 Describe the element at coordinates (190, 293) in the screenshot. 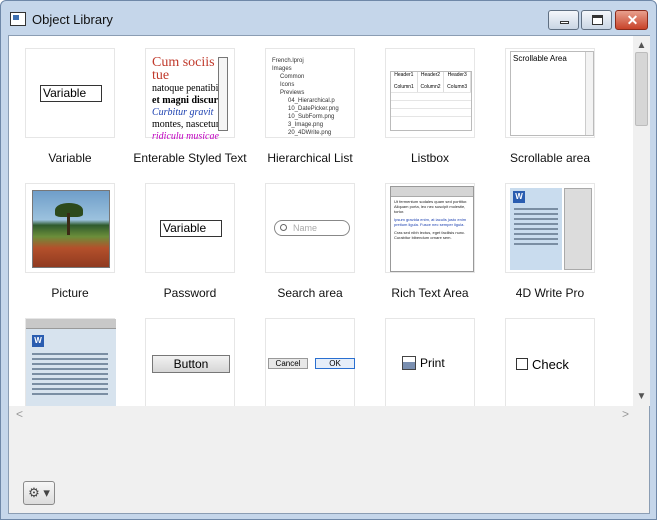

I see `object-label-password: Password` at that location.